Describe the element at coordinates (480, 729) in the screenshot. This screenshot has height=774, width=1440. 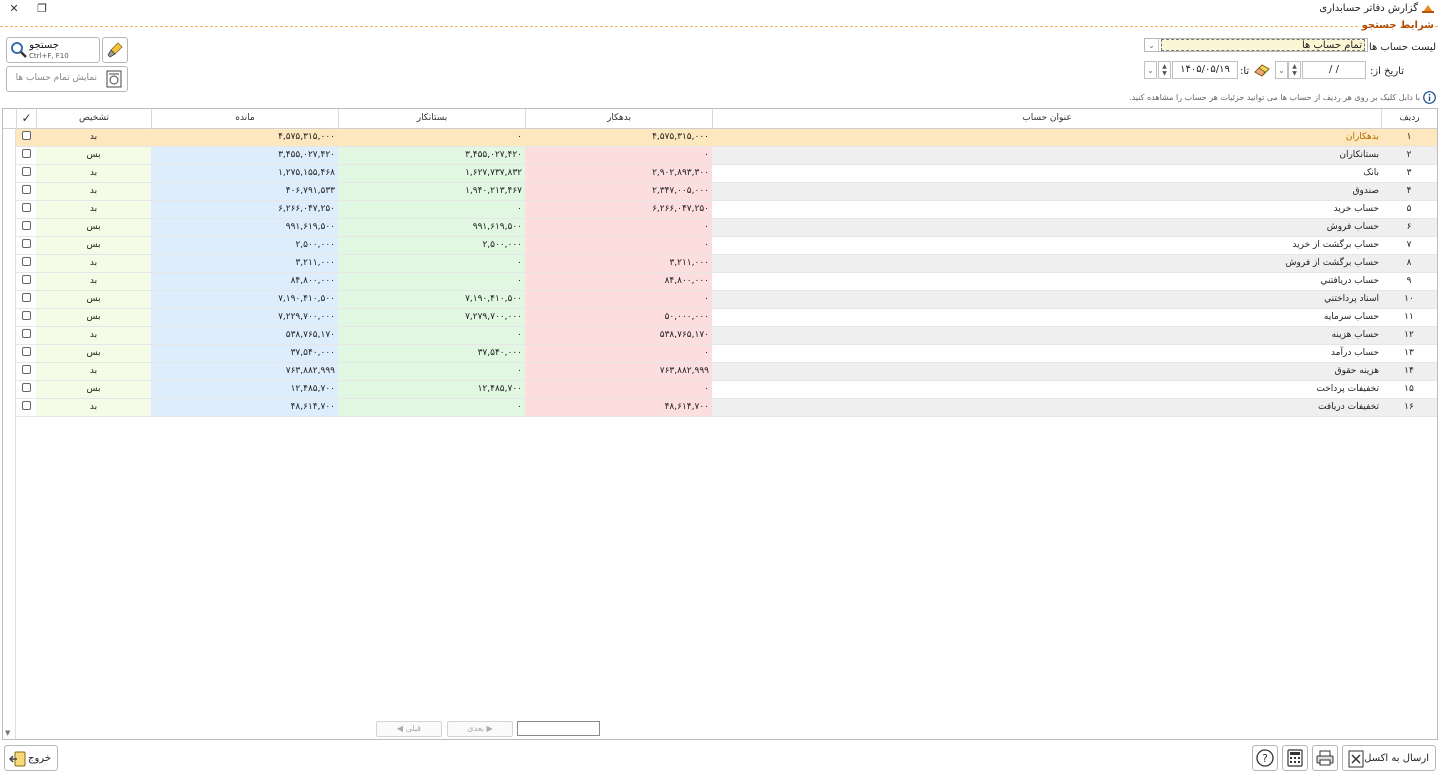
I see `next-page-button: بعدی ▶` at that location.